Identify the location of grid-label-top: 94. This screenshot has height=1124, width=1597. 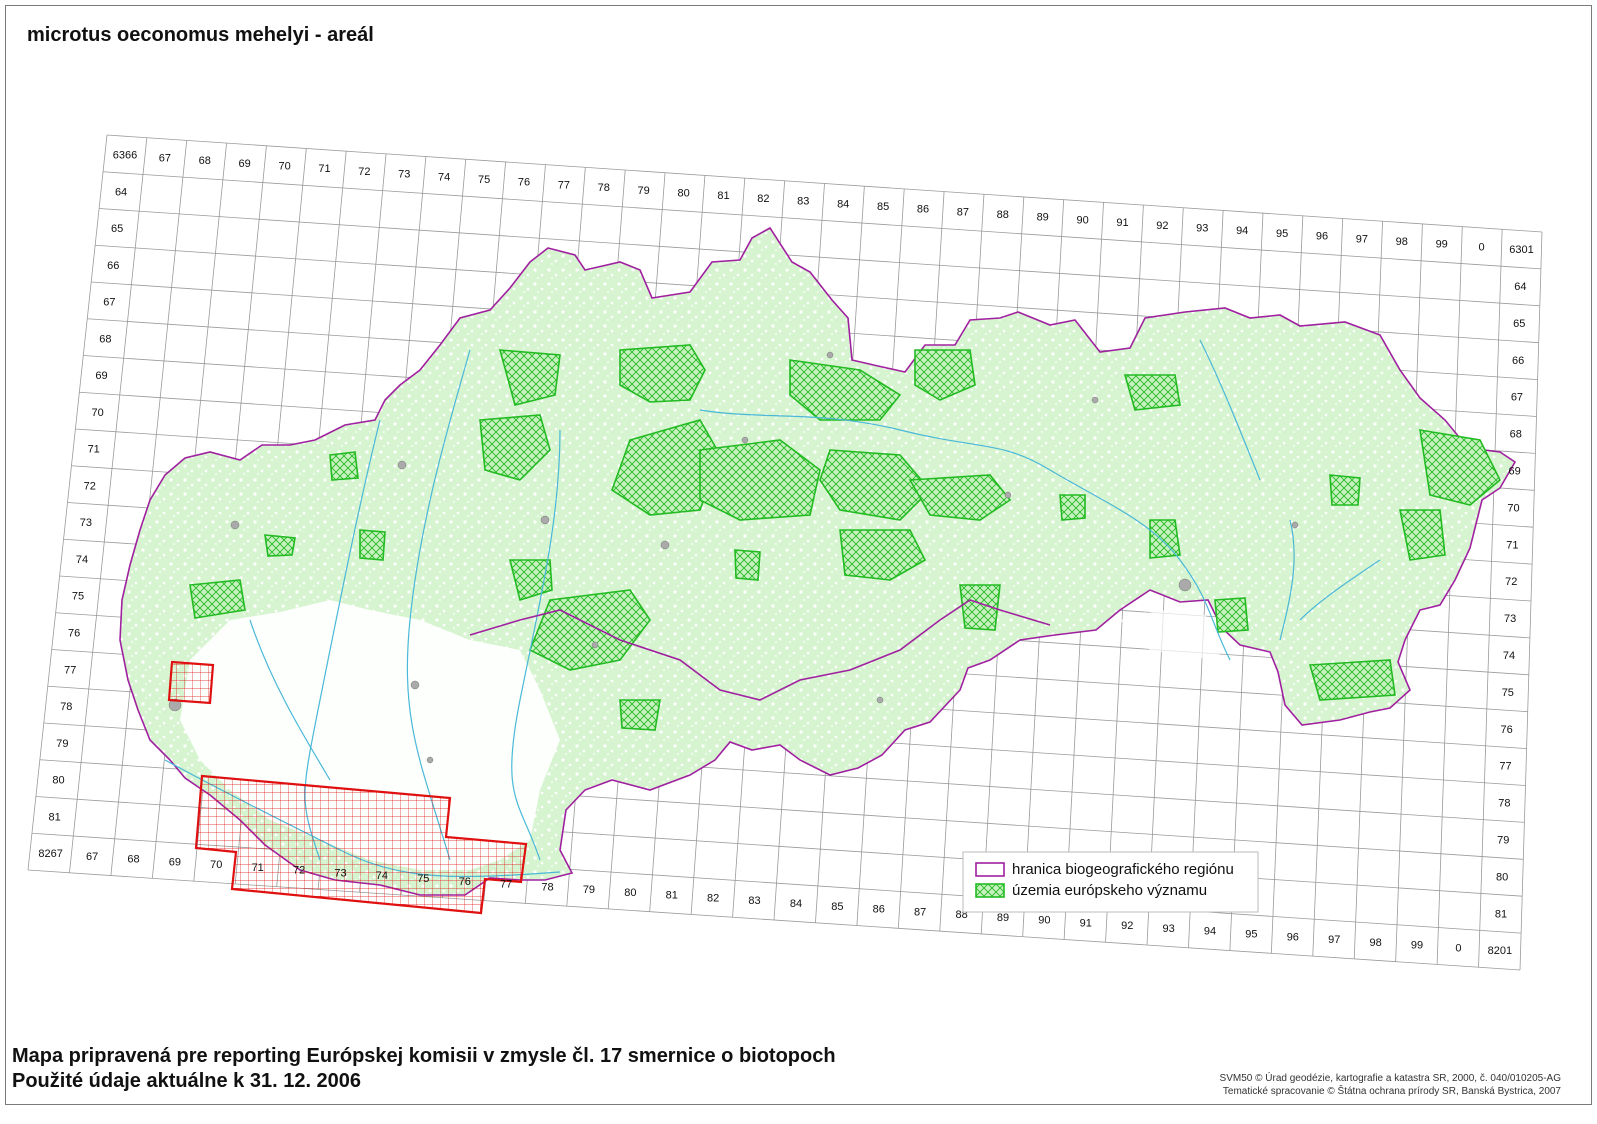
(1242, 231).